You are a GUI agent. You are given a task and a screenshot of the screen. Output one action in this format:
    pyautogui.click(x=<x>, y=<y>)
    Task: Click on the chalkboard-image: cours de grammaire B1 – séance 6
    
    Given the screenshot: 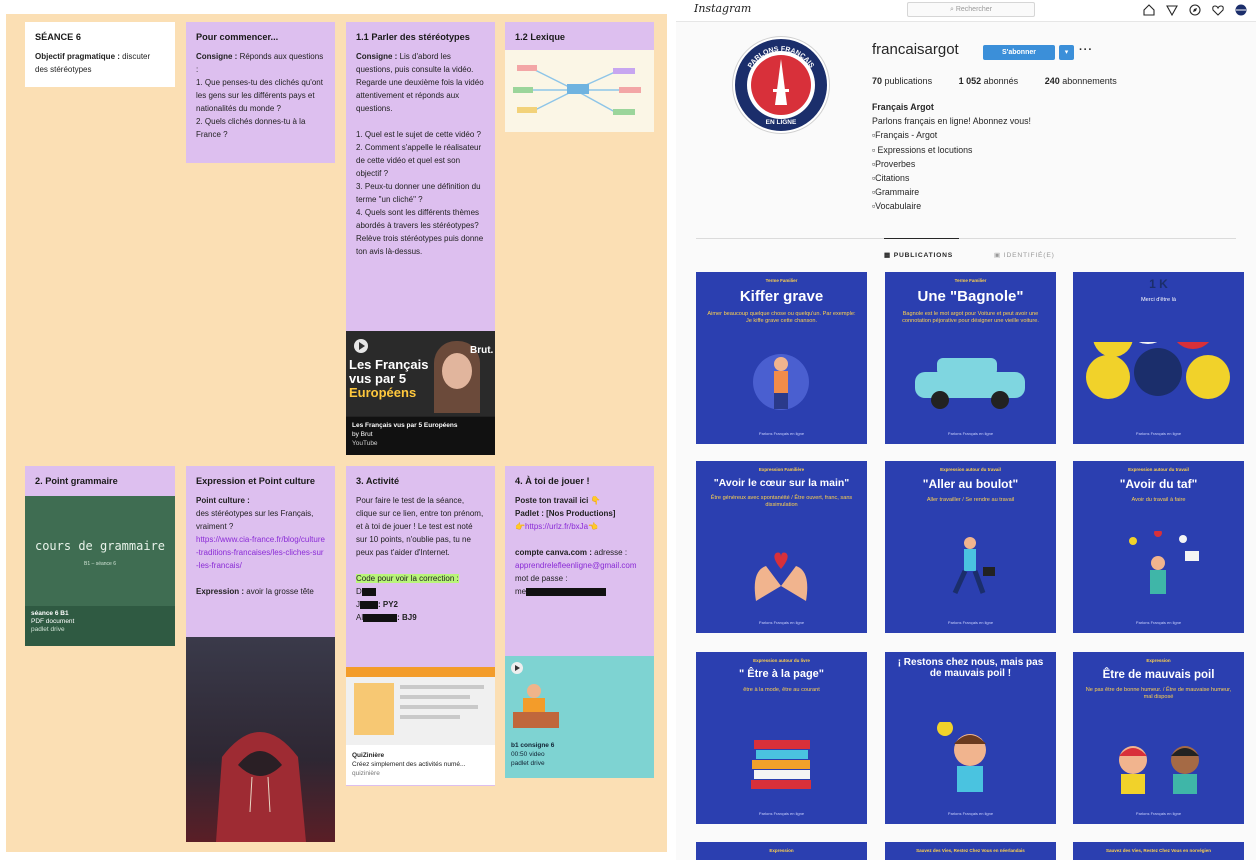 What is the action you would take?
    pyautogui.click(x=100, y=551)
    